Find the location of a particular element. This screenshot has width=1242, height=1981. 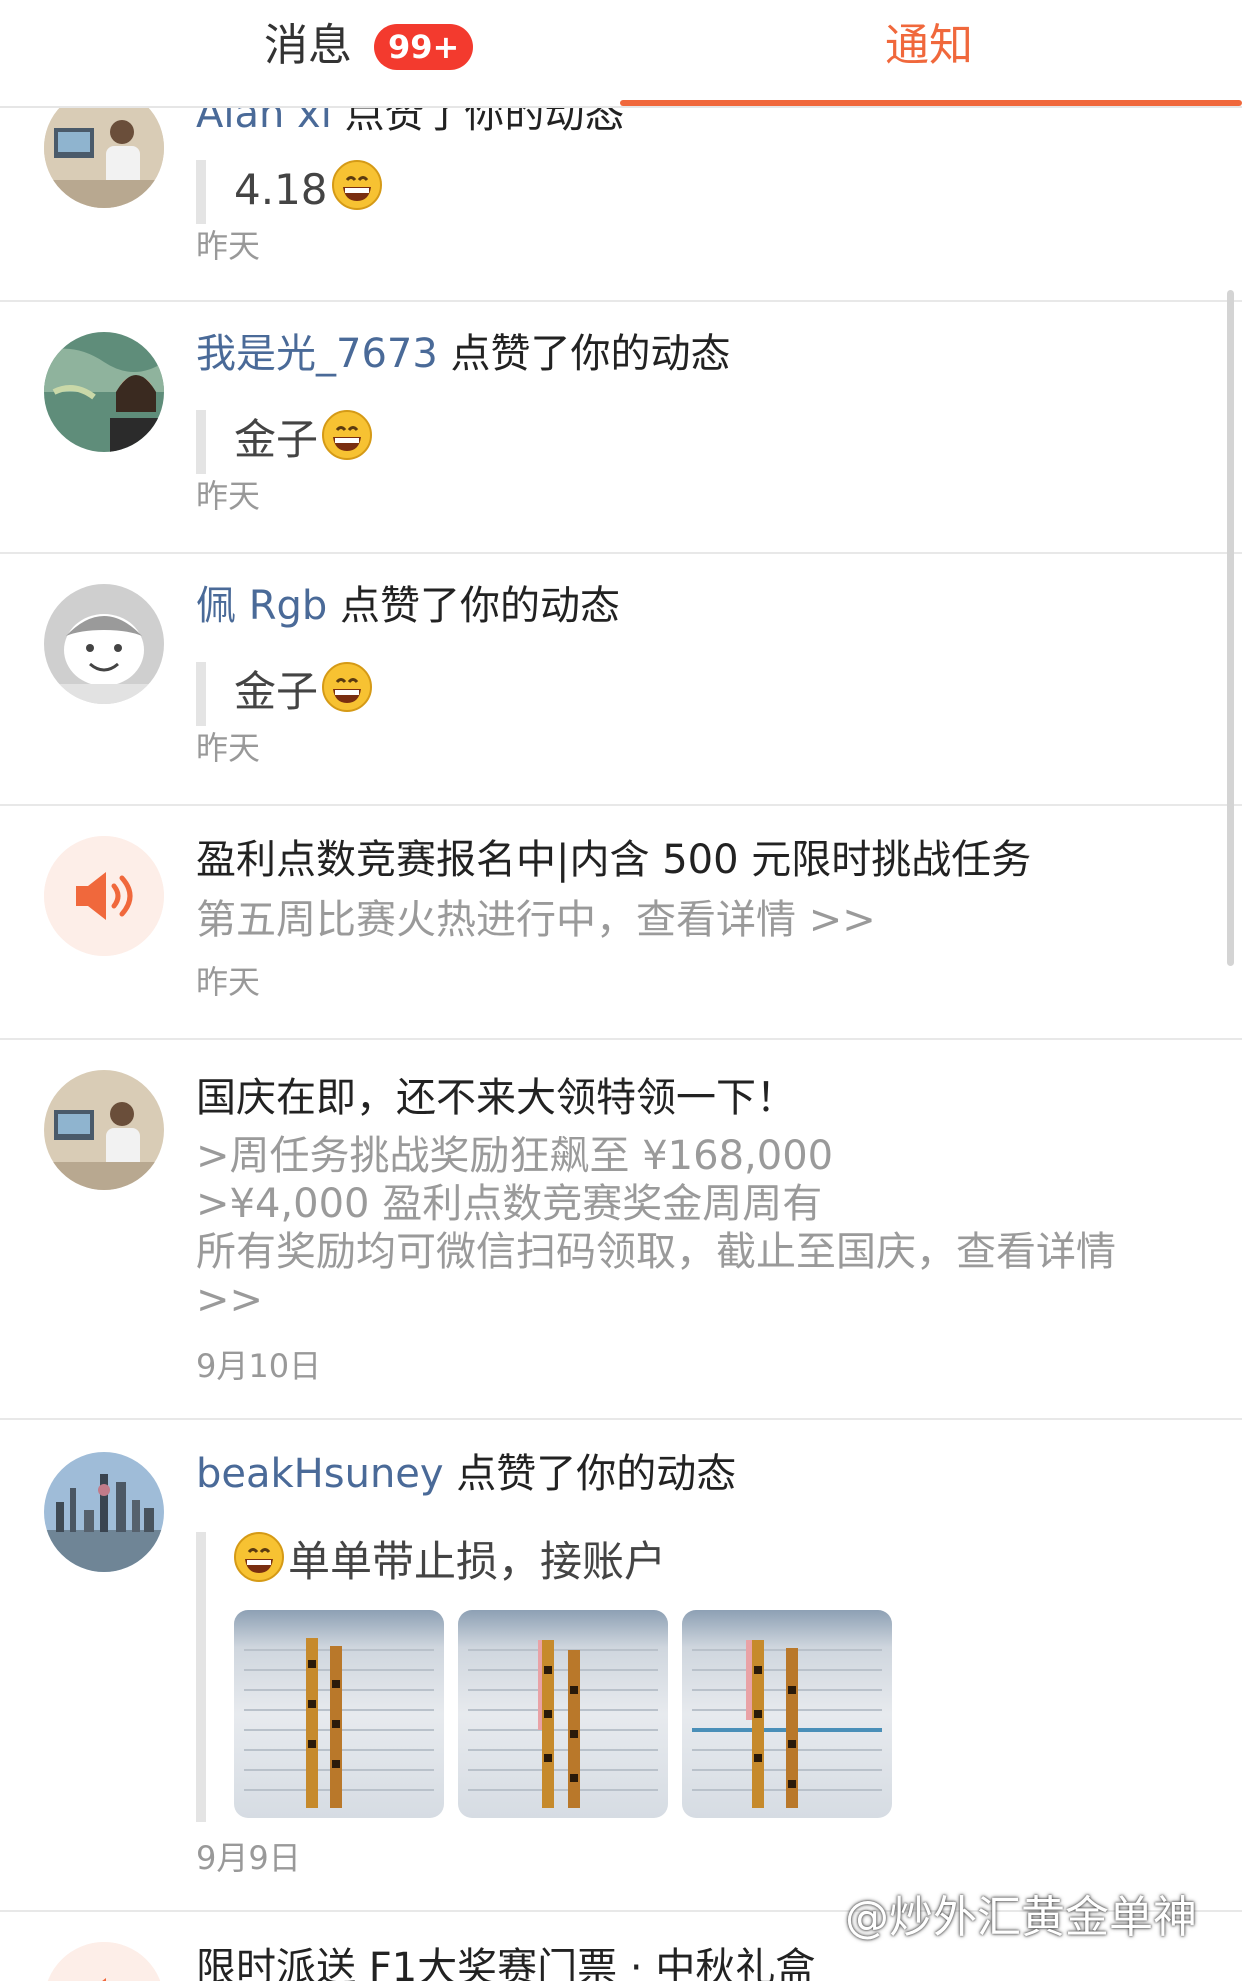

promo-line: 所有奖励均可微信扫码领取，截止至国庆，查看详情 is located at coordinates (656, 1252).